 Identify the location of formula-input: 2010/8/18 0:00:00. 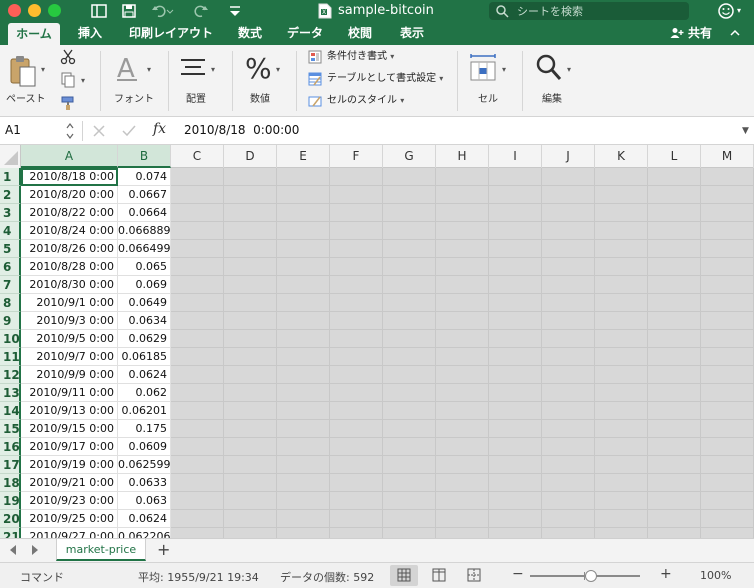
(241, 130).